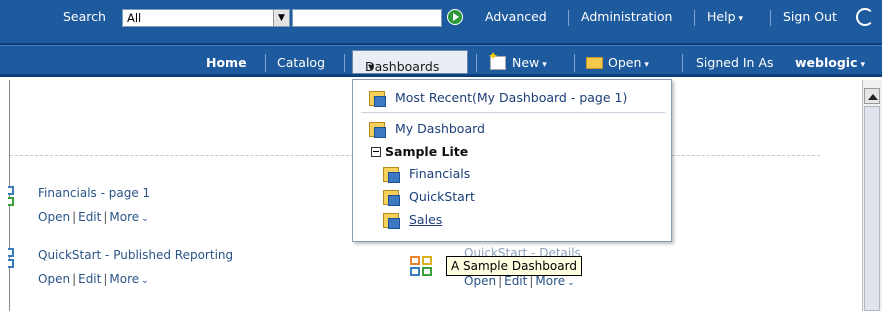 This screenshot has height=311, width=882. Describe the element at coordinates (410, 62) in the screenshot. I see `dashboards-menu-button: Dashboards ▾` at that location.